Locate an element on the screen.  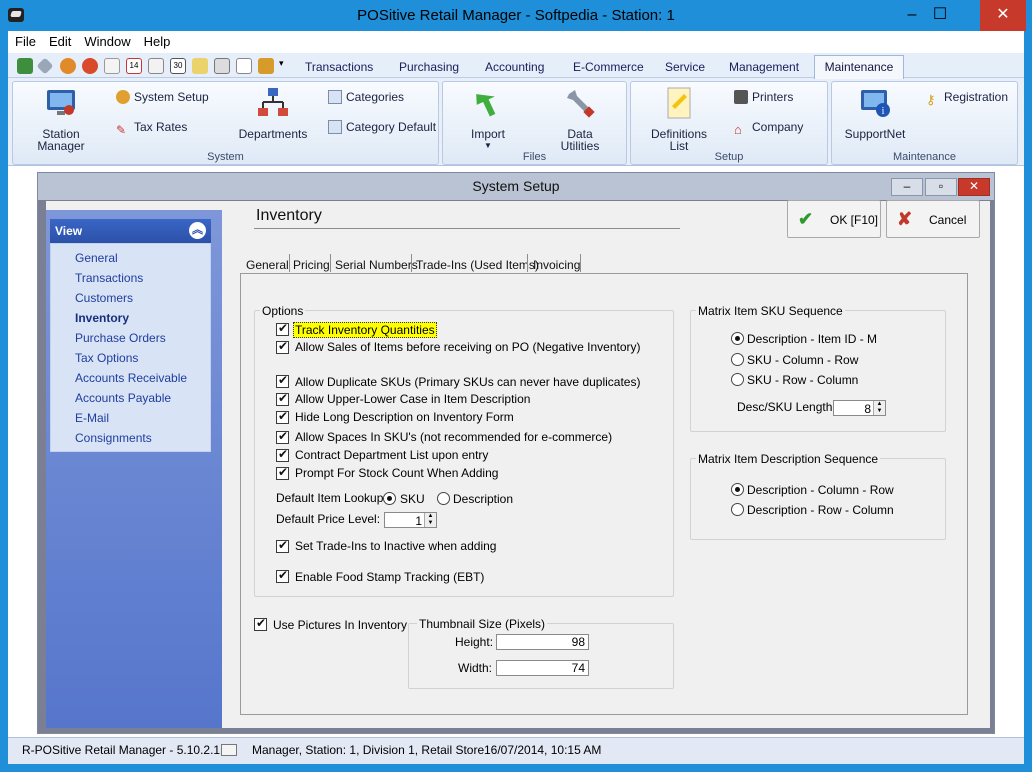
user-icon is located at coordinates (90, 66).